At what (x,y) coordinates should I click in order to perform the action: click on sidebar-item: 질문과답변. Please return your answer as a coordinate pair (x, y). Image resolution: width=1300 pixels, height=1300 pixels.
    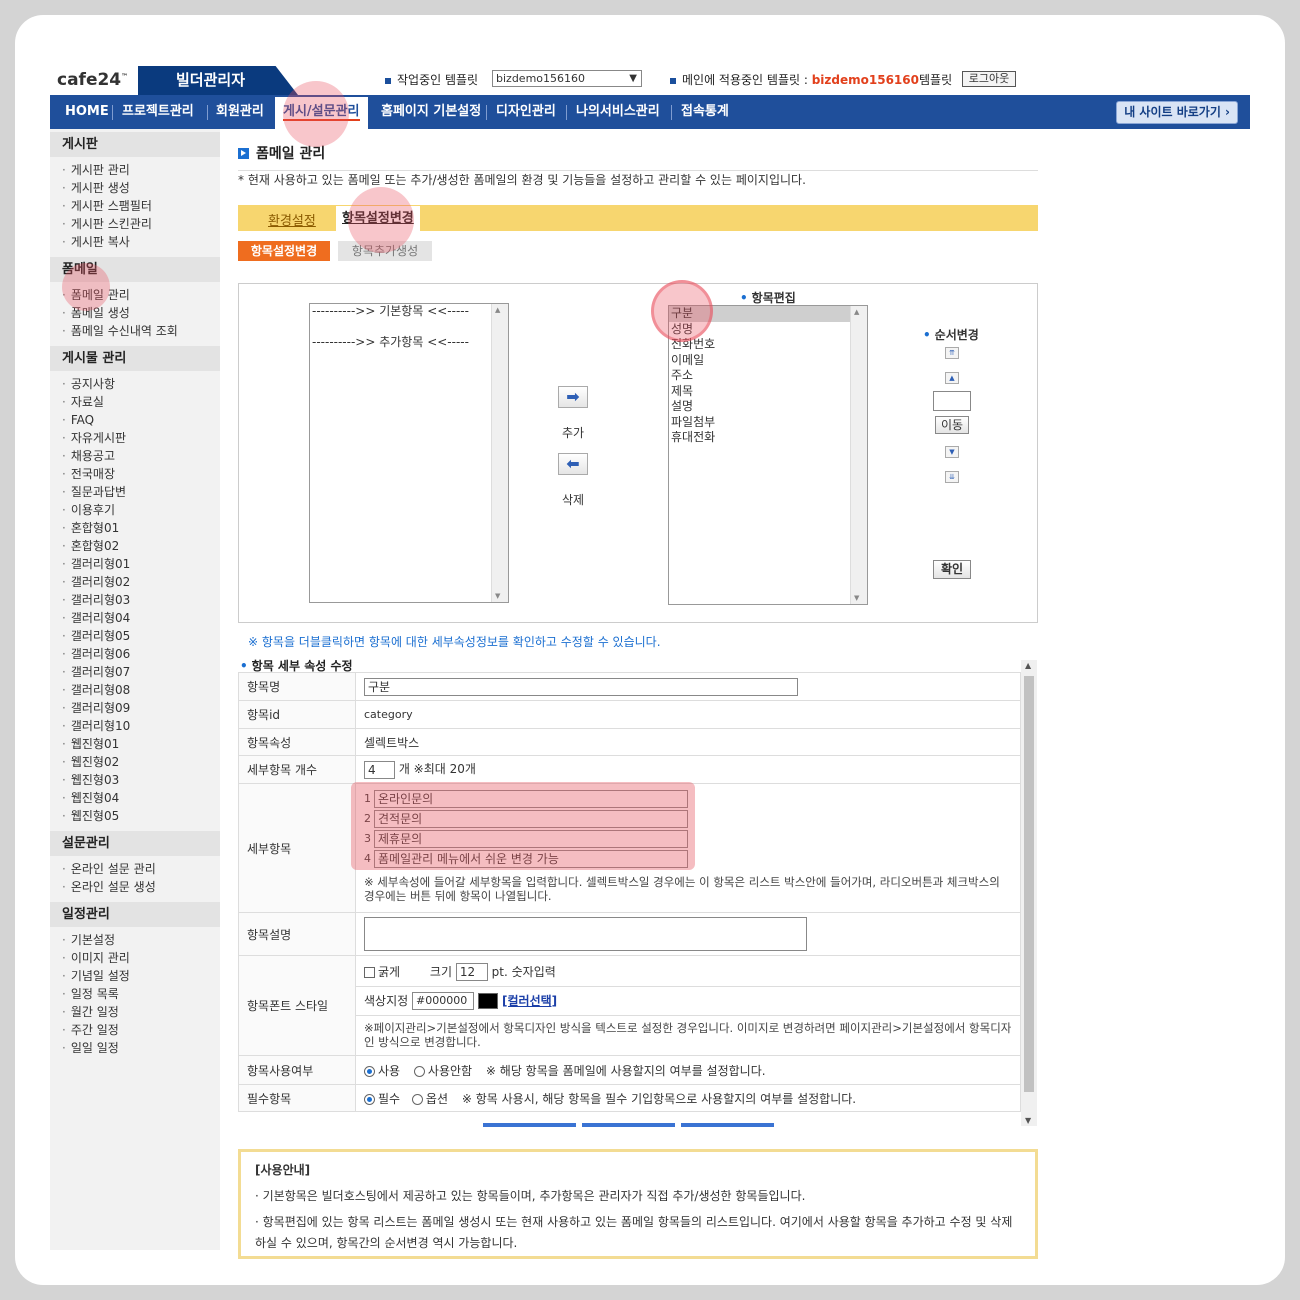
    Looking at the image, I should click on (141, 492).